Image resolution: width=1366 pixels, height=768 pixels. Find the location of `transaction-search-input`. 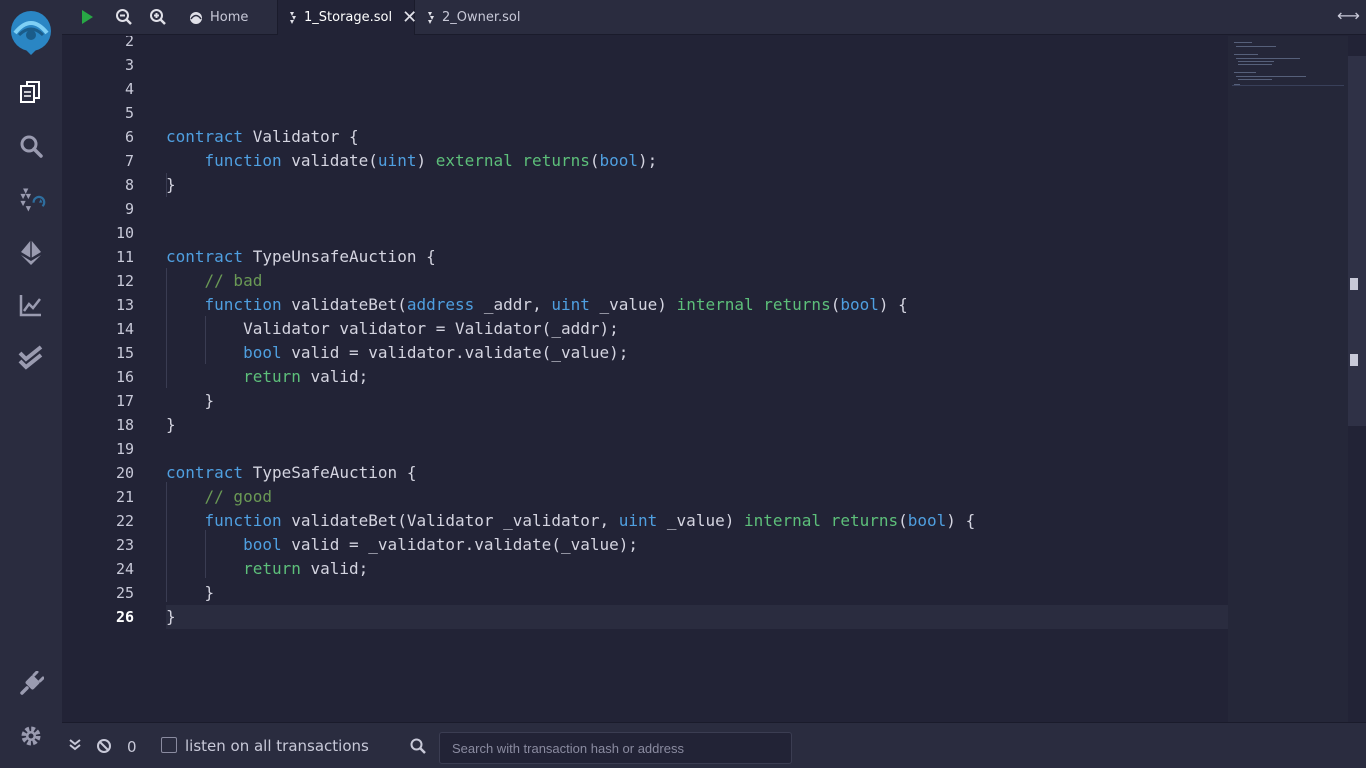

transaction-search-input is located at coordinates (615, 748).